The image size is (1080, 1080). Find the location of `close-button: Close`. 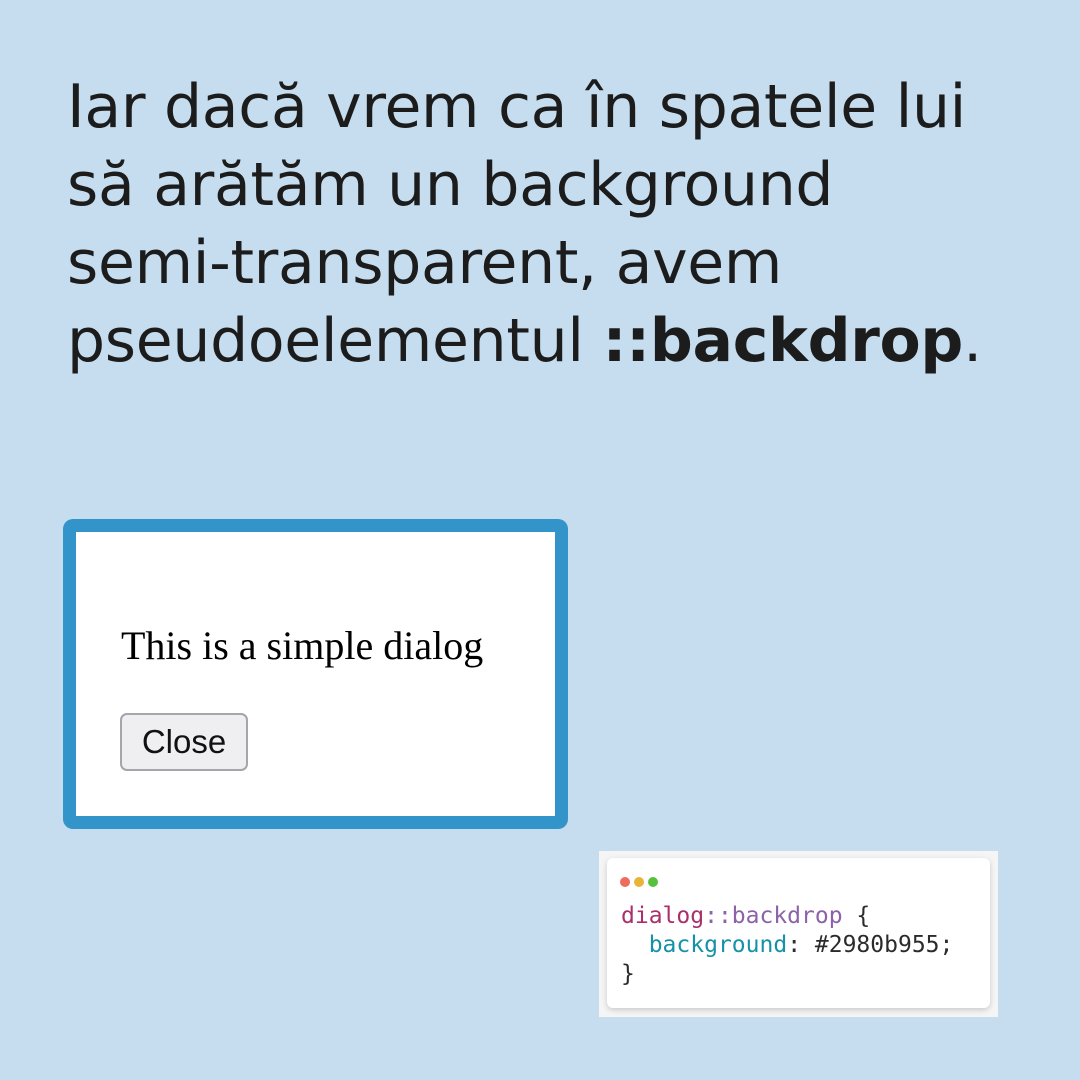

close-button: Close is located at coordinates (184, 742).